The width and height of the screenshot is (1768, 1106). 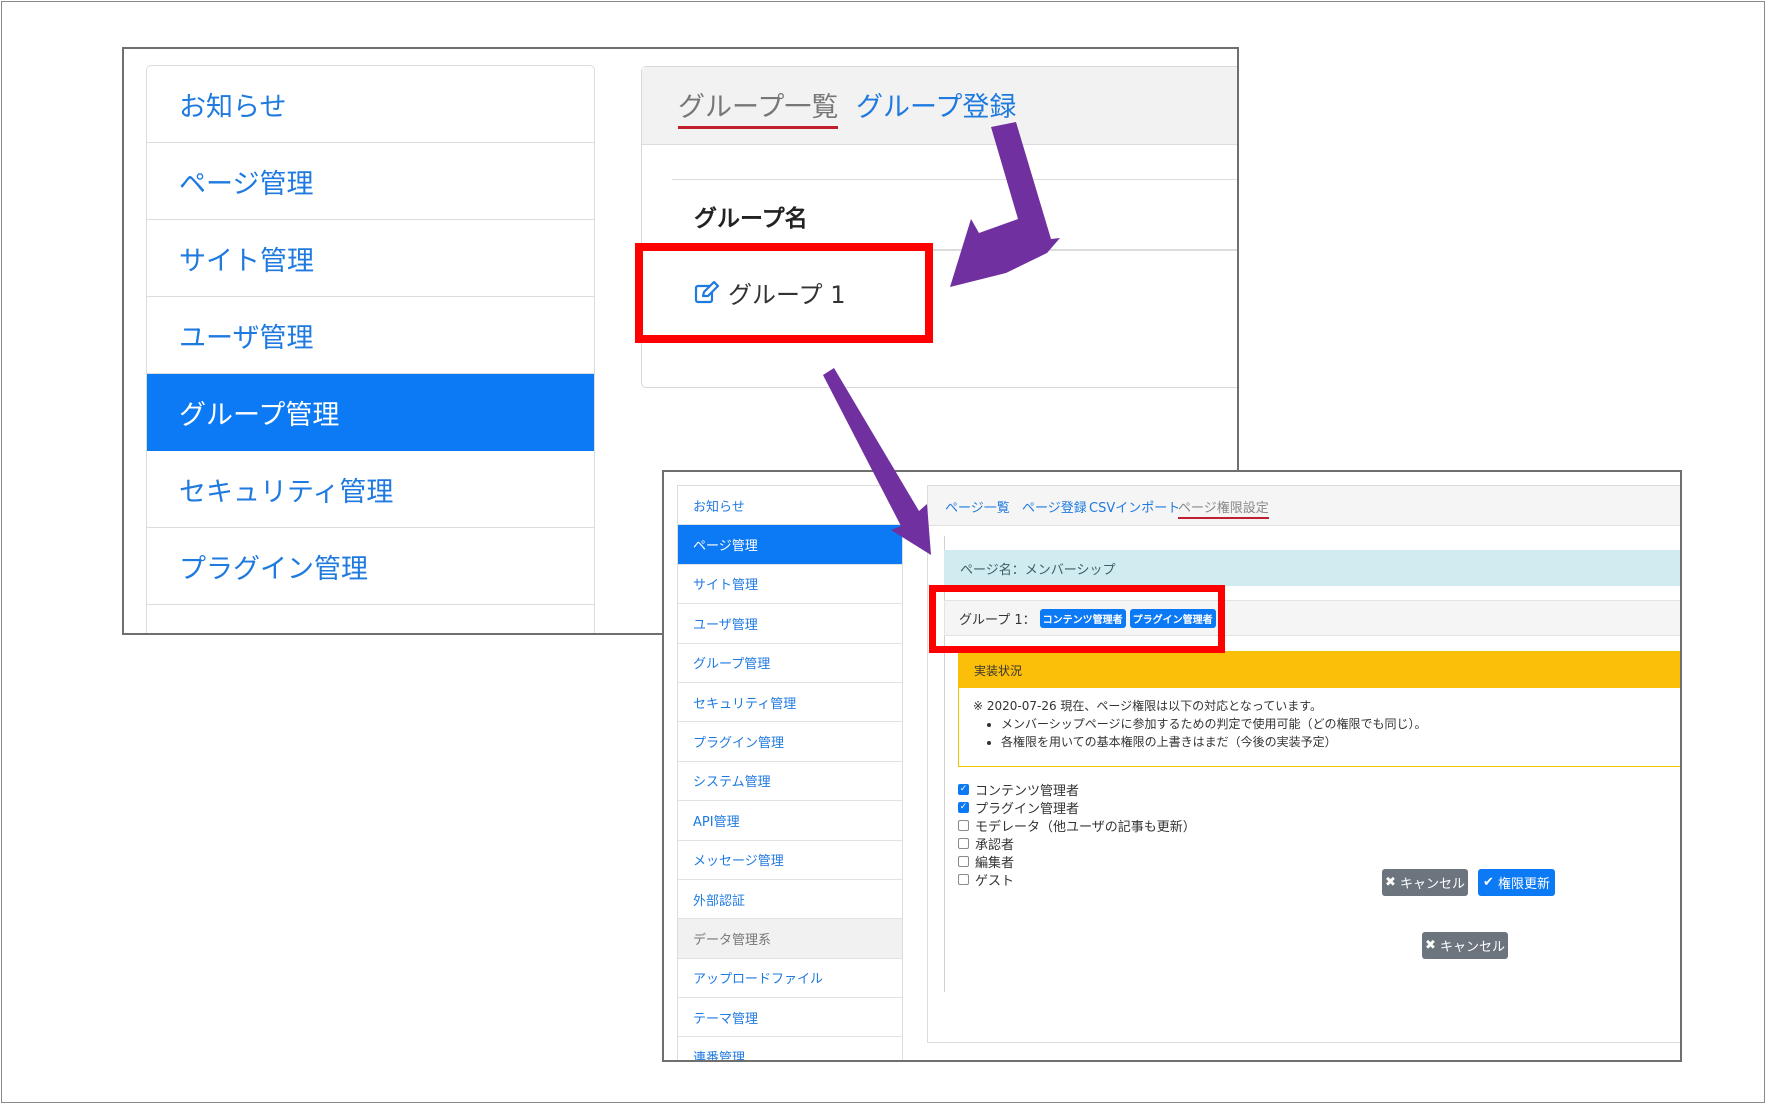 What do you see at coordinates (1005, 204) in the screenshot?
I see `arrow-to-group-row-icon` at bounding box center [1005, 204].